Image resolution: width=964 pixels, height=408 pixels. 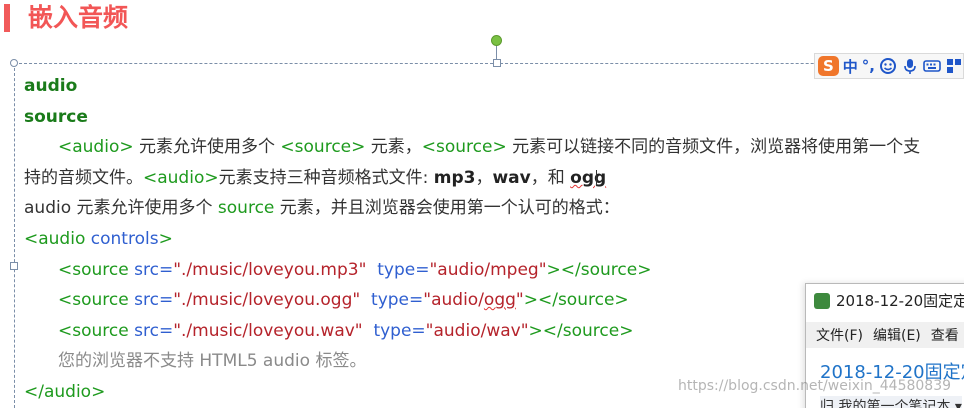 What do you see at coordinates (815, 386) in the screenshot?
I see `watermark: https://blog.csdn.net/weixin_44580839` at bounding box center [815, 386].